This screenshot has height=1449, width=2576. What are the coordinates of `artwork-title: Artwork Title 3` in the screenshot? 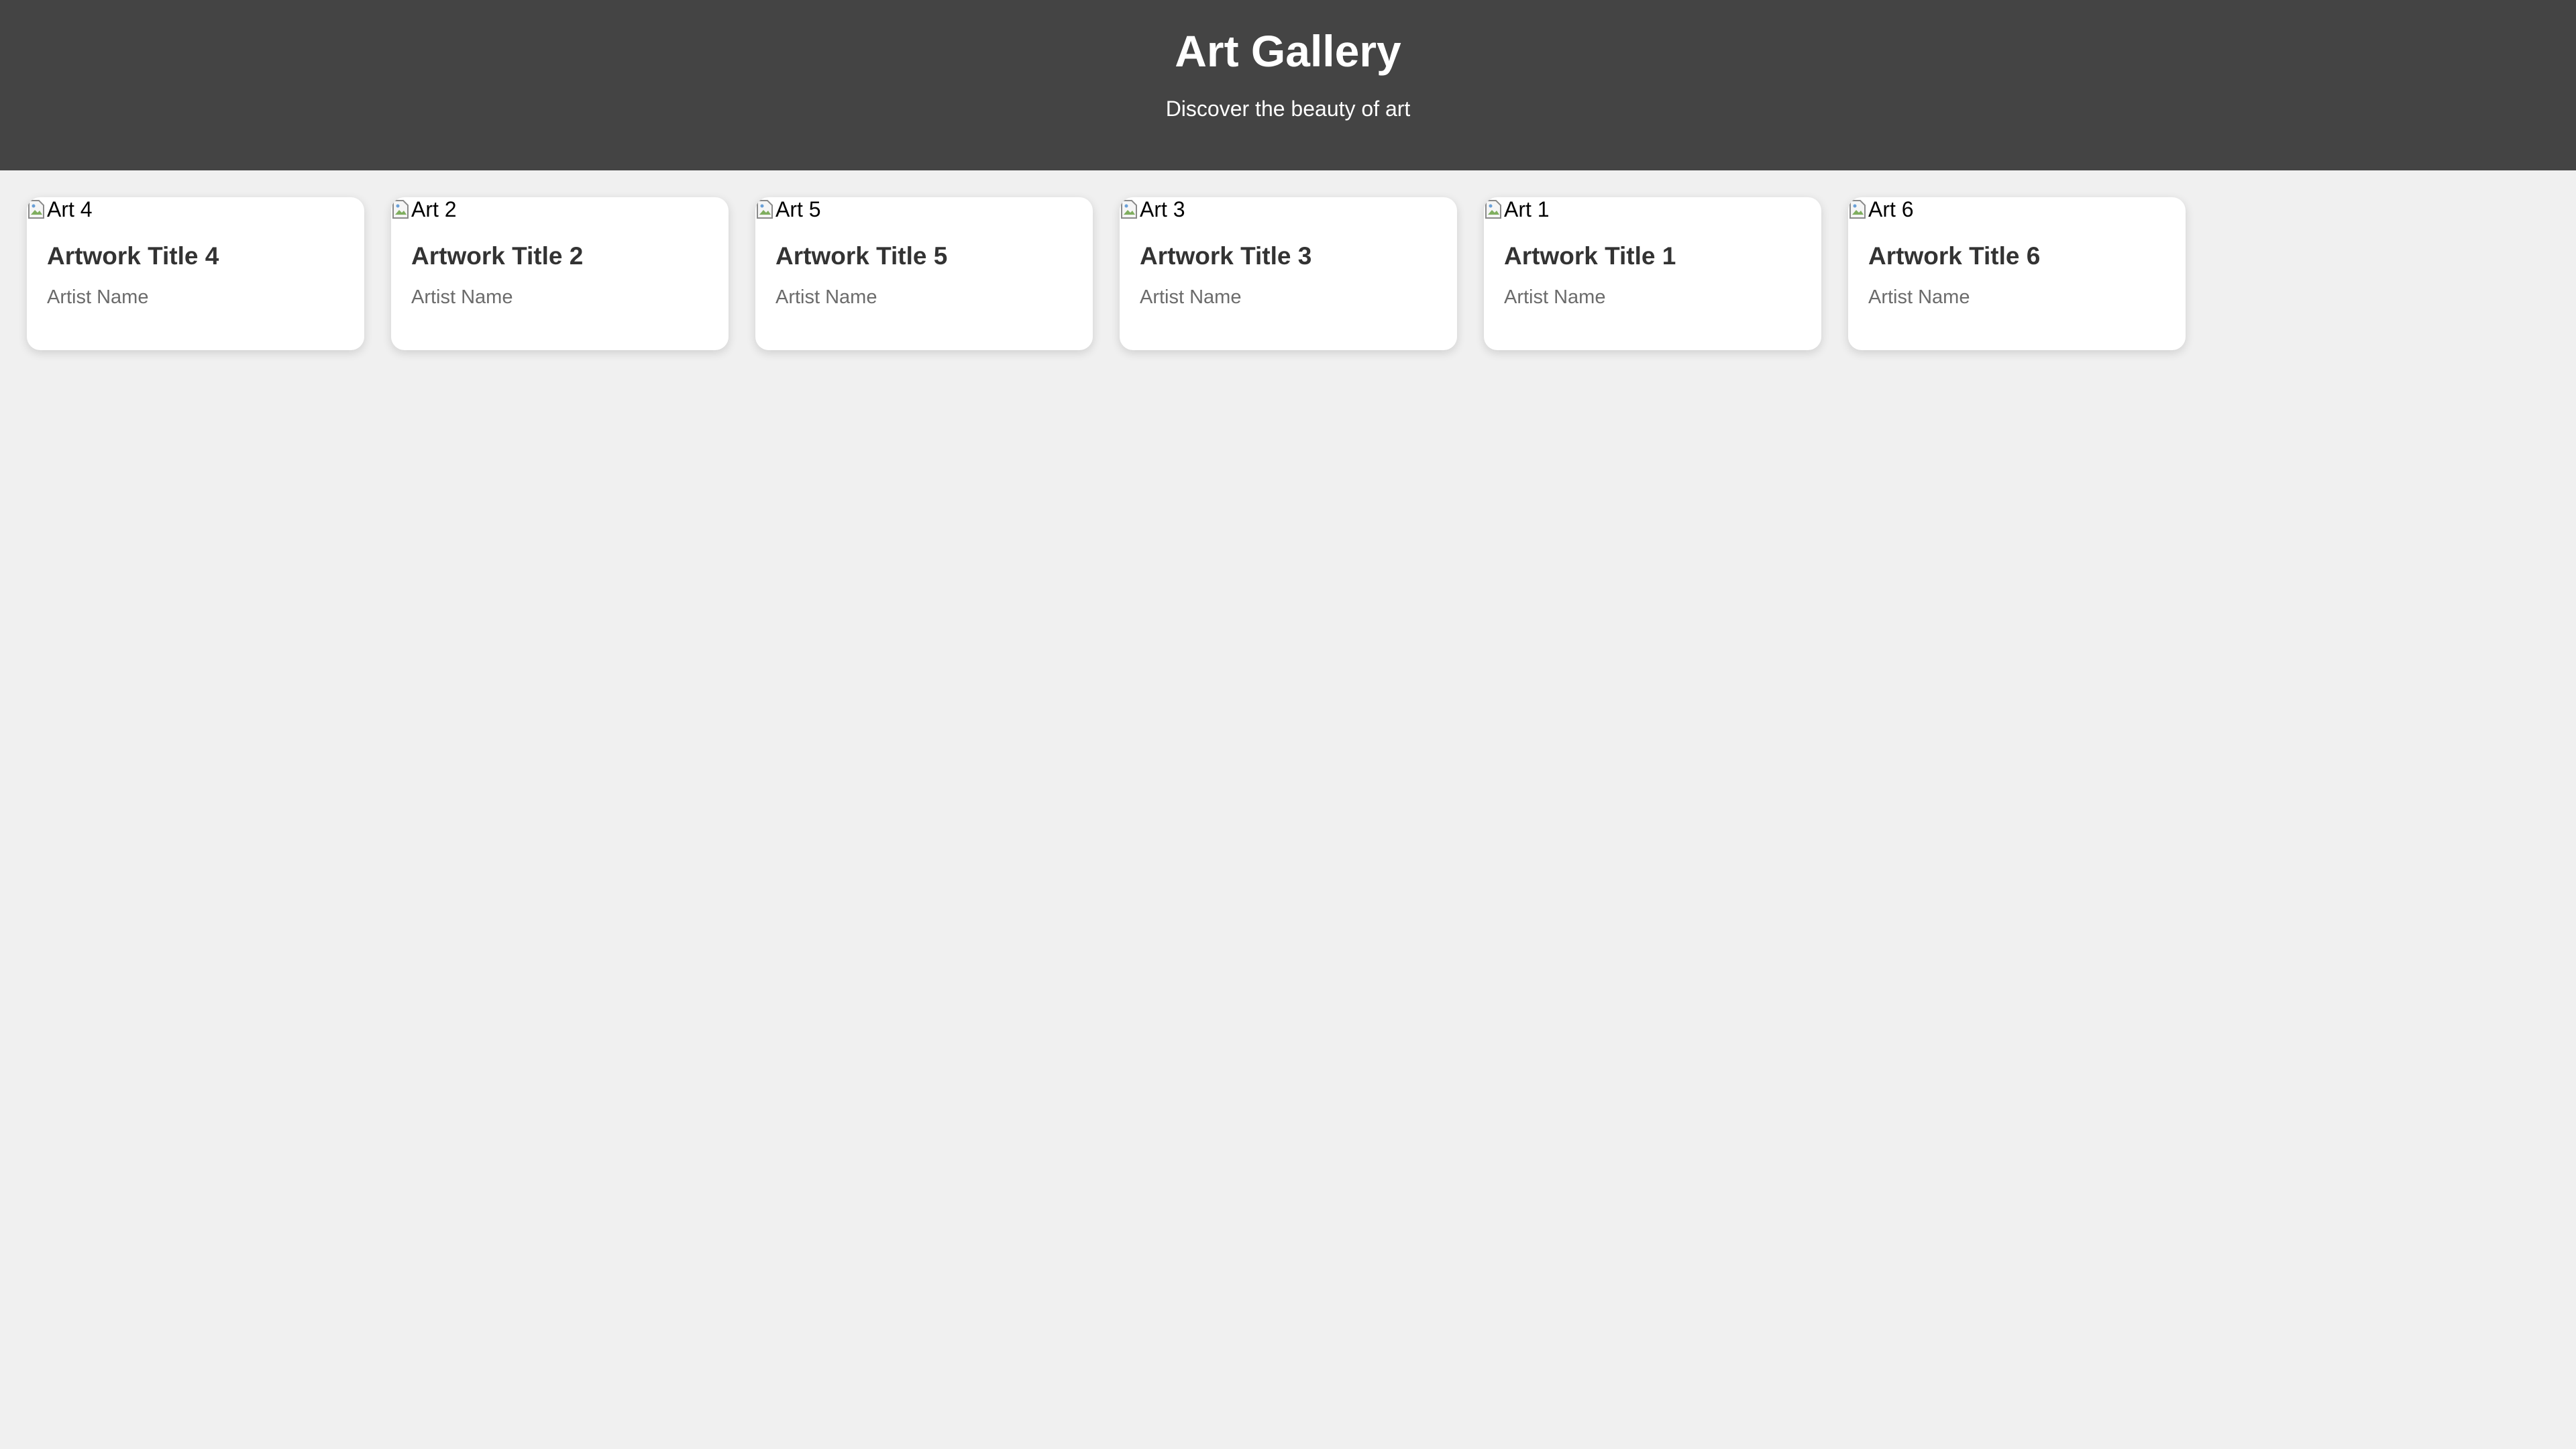 It's located at (1226, 256).